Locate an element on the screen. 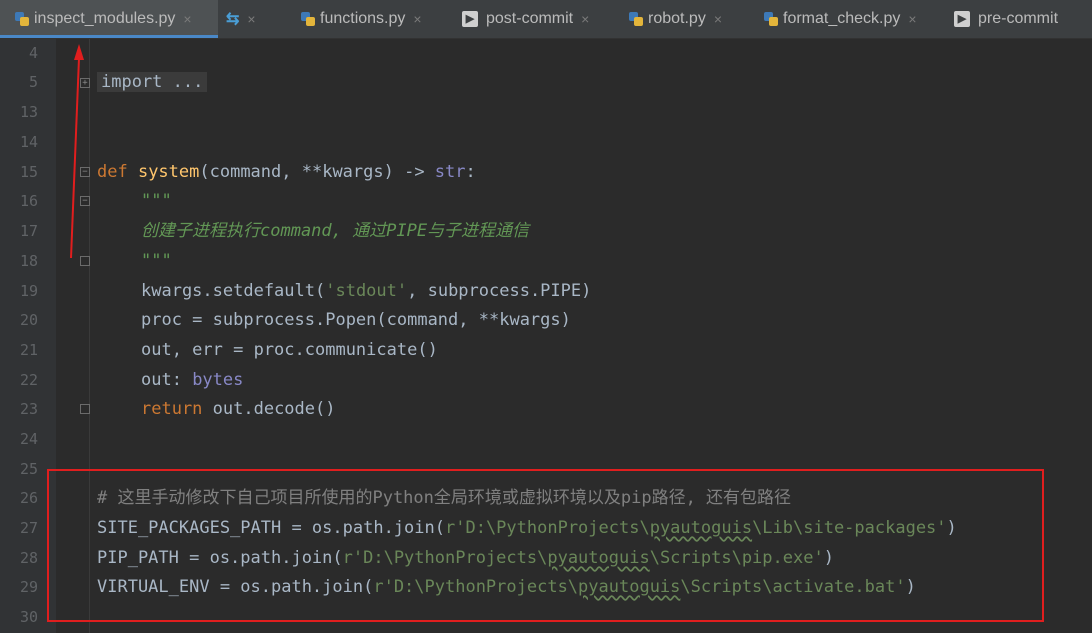 Image resolution: width=1092 pixels, height=633 pixels. tab-pre-commit: ▶ pre-commit is located at coordinates (1023, 19).